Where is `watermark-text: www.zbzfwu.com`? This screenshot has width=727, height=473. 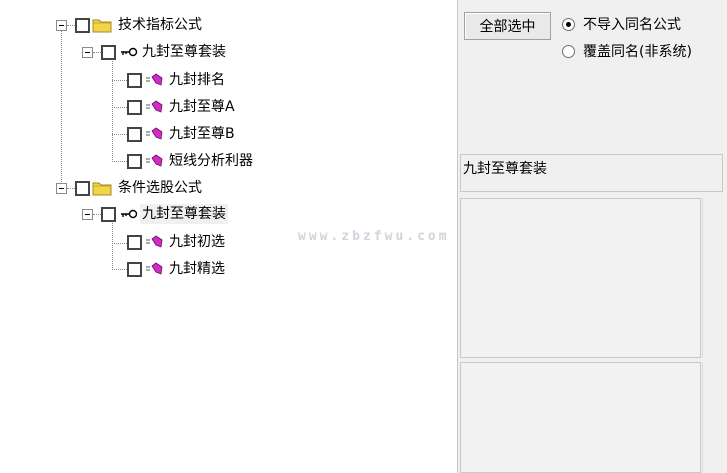 watermark-text: www.zbzfwu.com is located at coordinates (374, 236).